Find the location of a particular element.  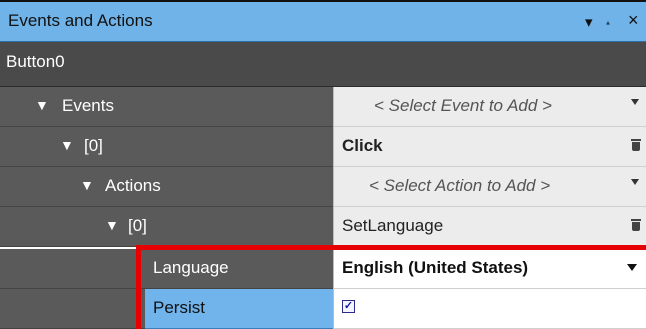

language-value: English (United States) is located at coordinates (435, 267).